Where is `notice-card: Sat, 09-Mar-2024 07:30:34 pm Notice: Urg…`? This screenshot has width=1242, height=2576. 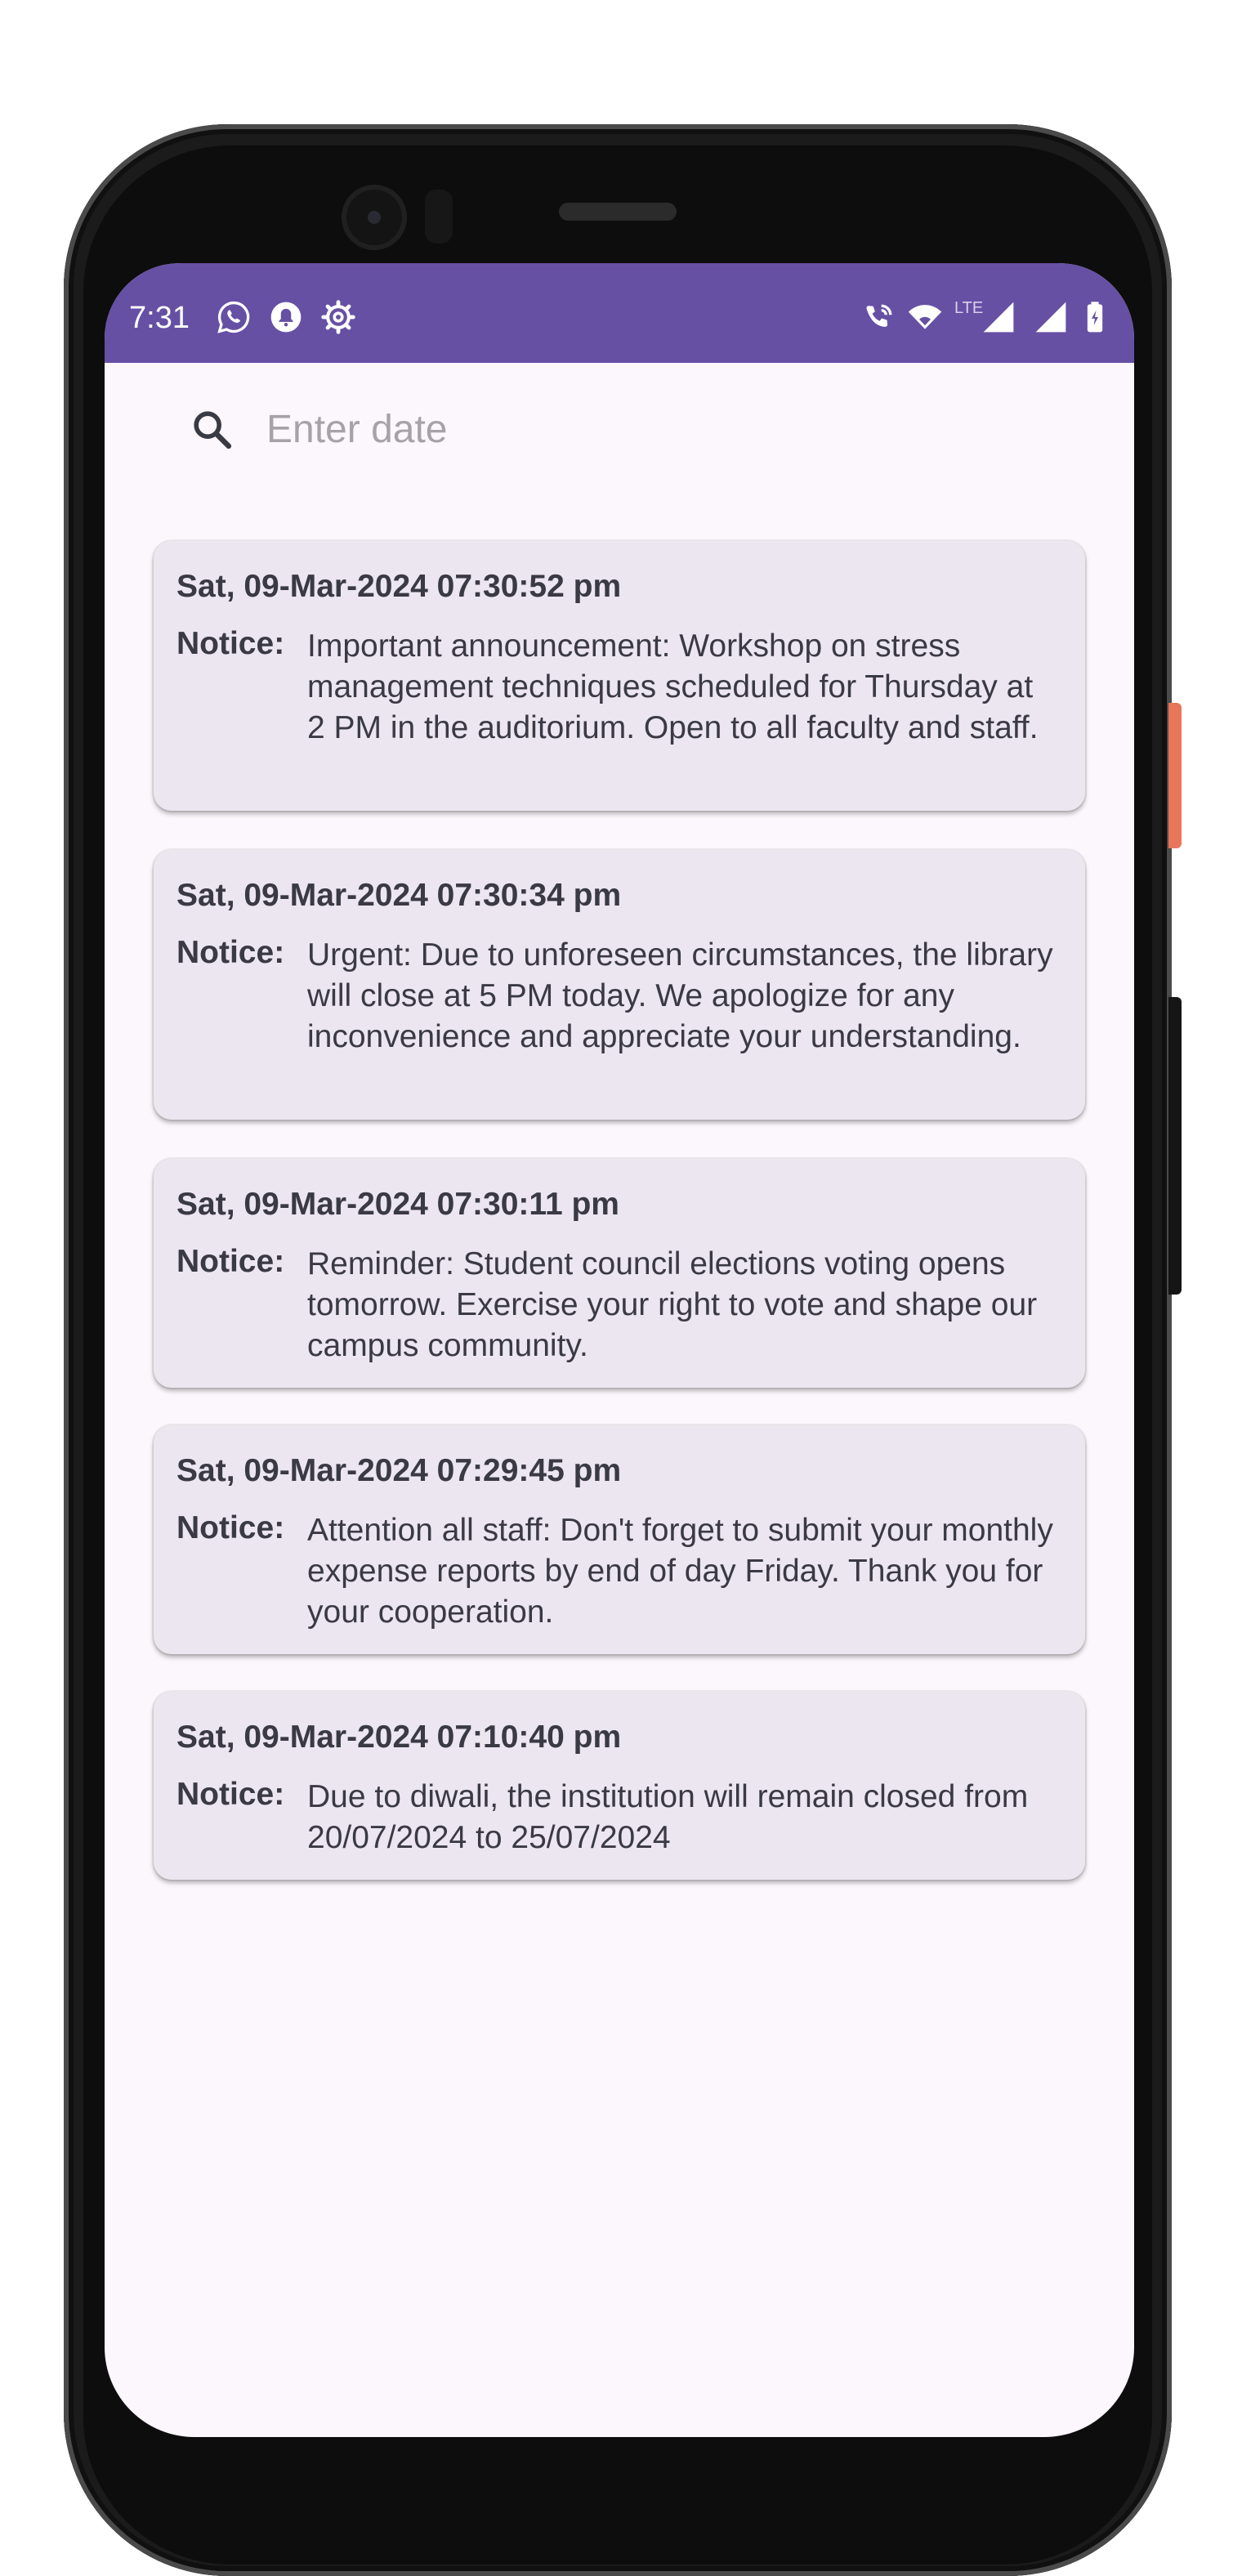 notice-card: Sat, 09-Mar-2024 07:30:34 pm Notice: Urg… is located at coordinates (620, 985).